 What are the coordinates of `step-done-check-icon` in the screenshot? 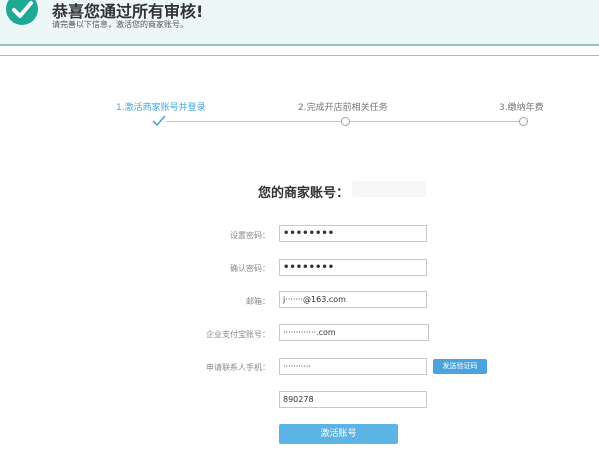 It's located at (159, 120).